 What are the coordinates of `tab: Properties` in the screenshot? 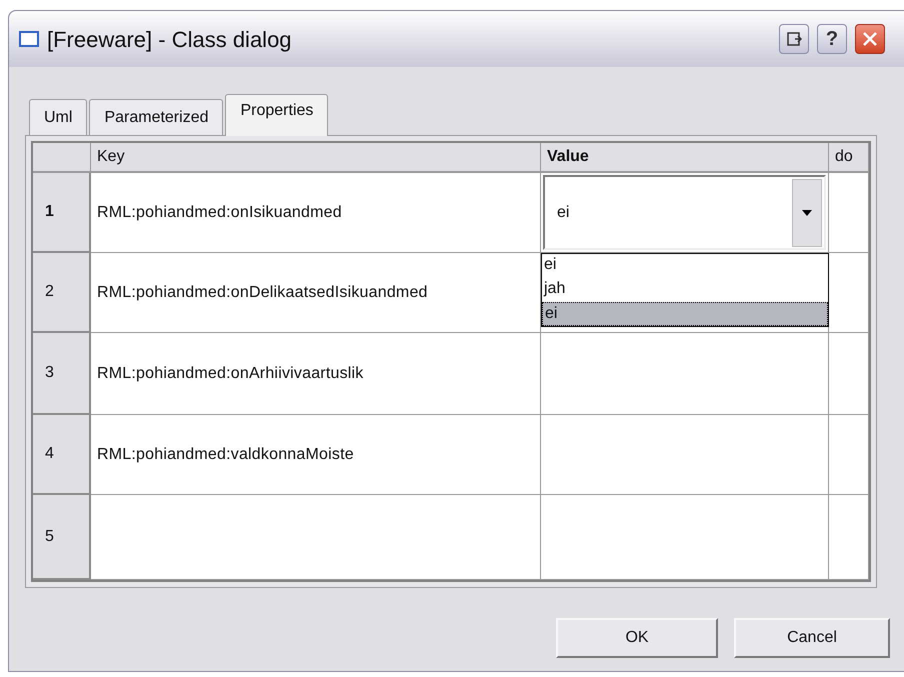 It's located at (276, 115).